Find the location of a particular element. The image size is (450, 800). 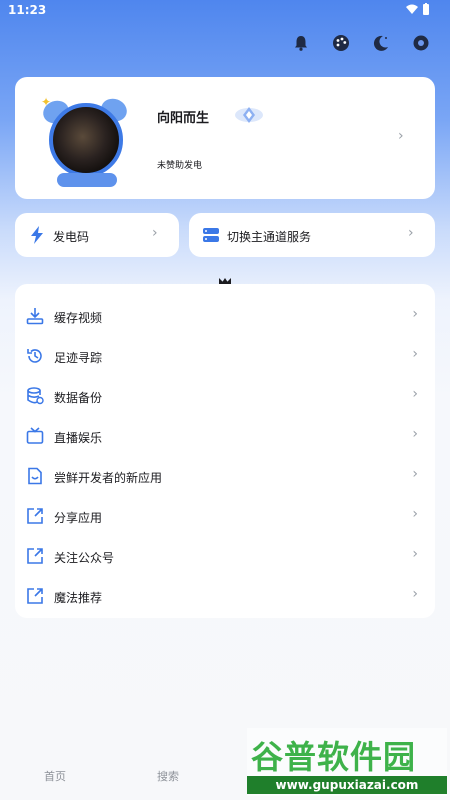

menu-item-label: 尝鲜开发者的新应用 is located at coordinates (108, 478).